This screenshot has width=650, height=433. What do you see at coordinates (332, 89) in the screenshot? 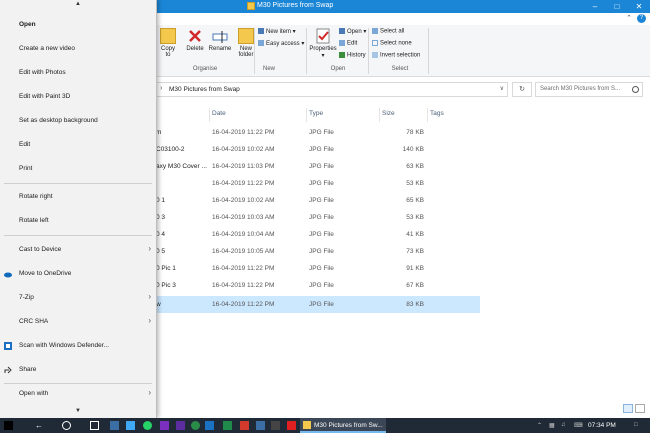
I see `address-bar: › M30 Pictures from Swap ∨` at bounding box center [332, 89].